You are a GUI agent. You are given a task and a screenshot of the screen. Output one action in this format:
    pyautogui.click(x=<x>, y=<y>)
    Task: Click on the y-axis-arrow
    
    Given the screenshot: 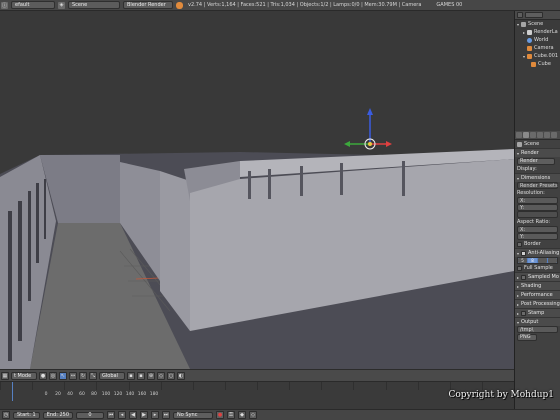 What is the action you would take?
    pyautogui.click(x=347, y=144)
    